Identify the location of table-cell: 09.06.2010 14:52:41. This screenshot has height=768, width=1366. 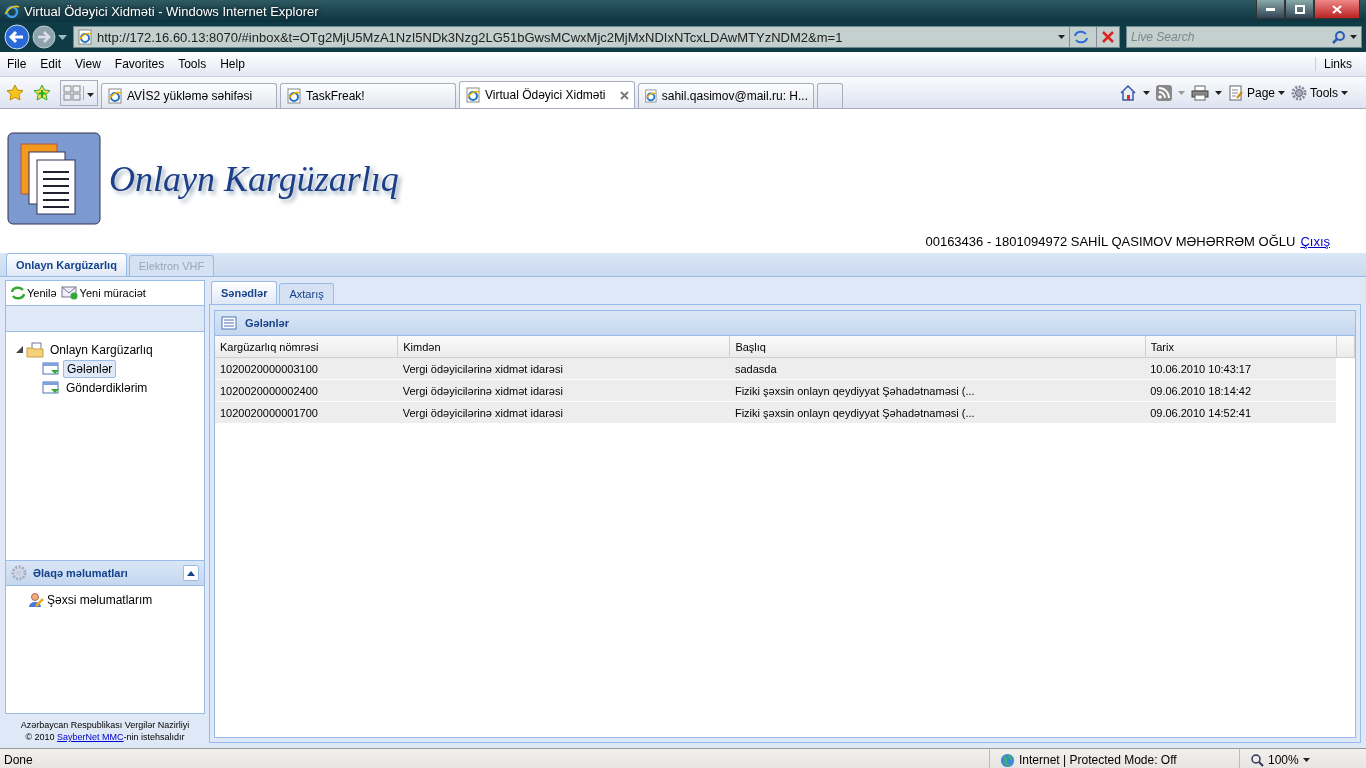
(1241, 412).